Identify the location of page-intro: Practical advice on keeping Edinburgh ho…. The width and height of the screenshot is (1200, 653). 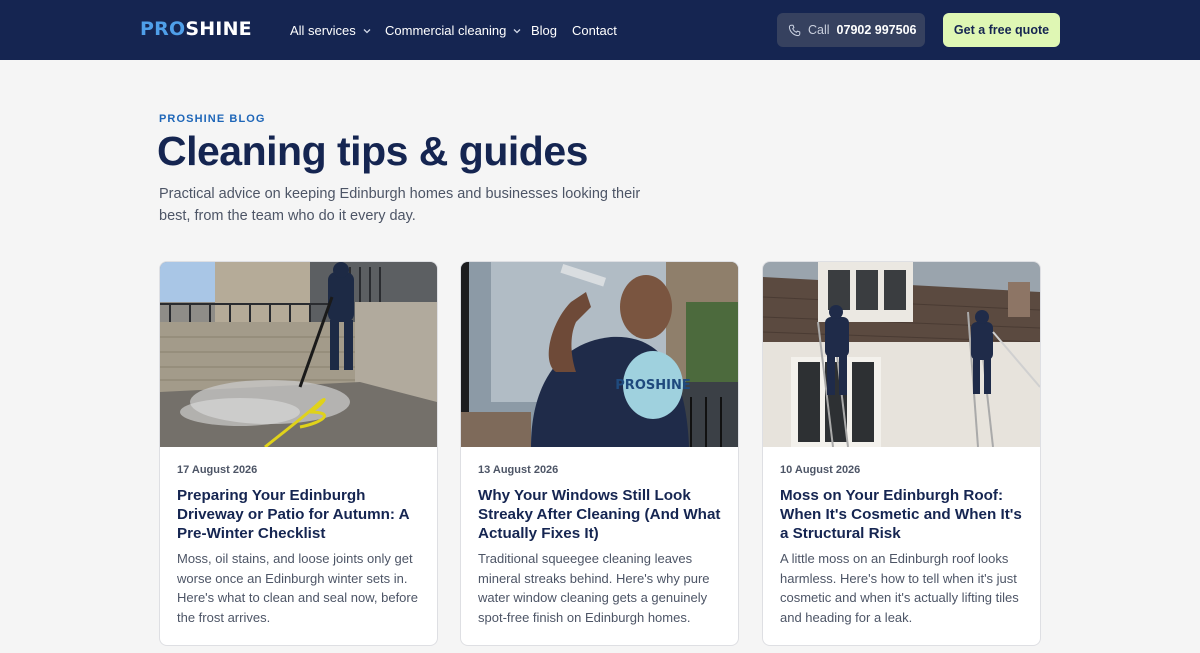
(400, 205).